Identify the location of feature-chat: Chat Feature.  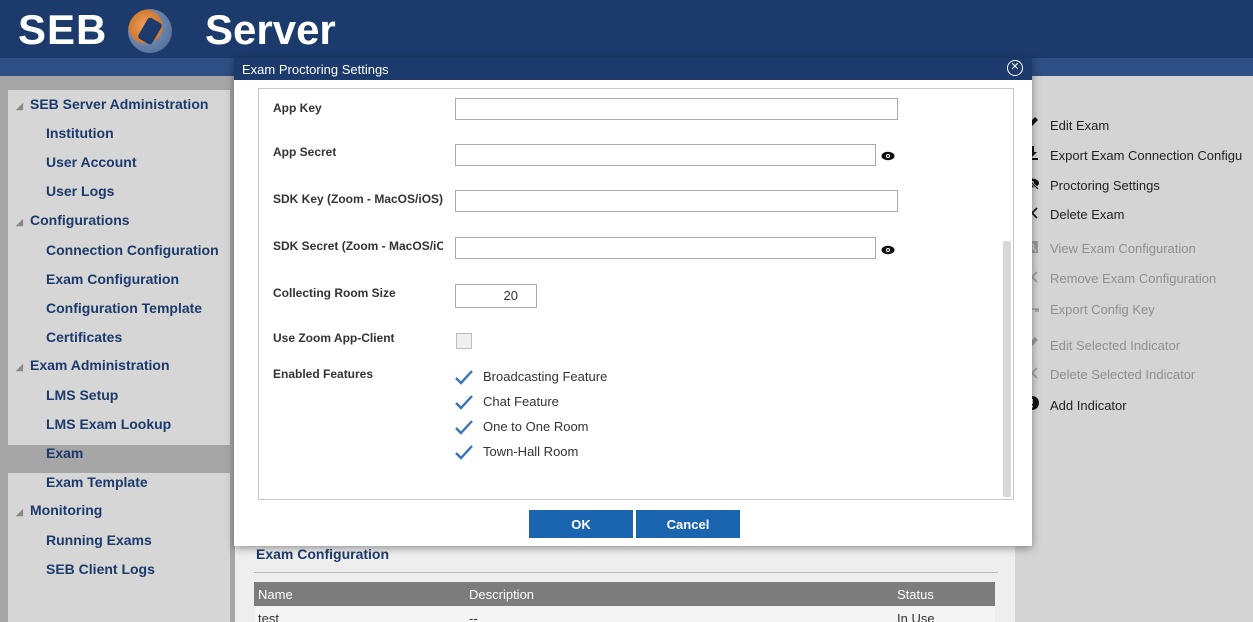
(507, 402).